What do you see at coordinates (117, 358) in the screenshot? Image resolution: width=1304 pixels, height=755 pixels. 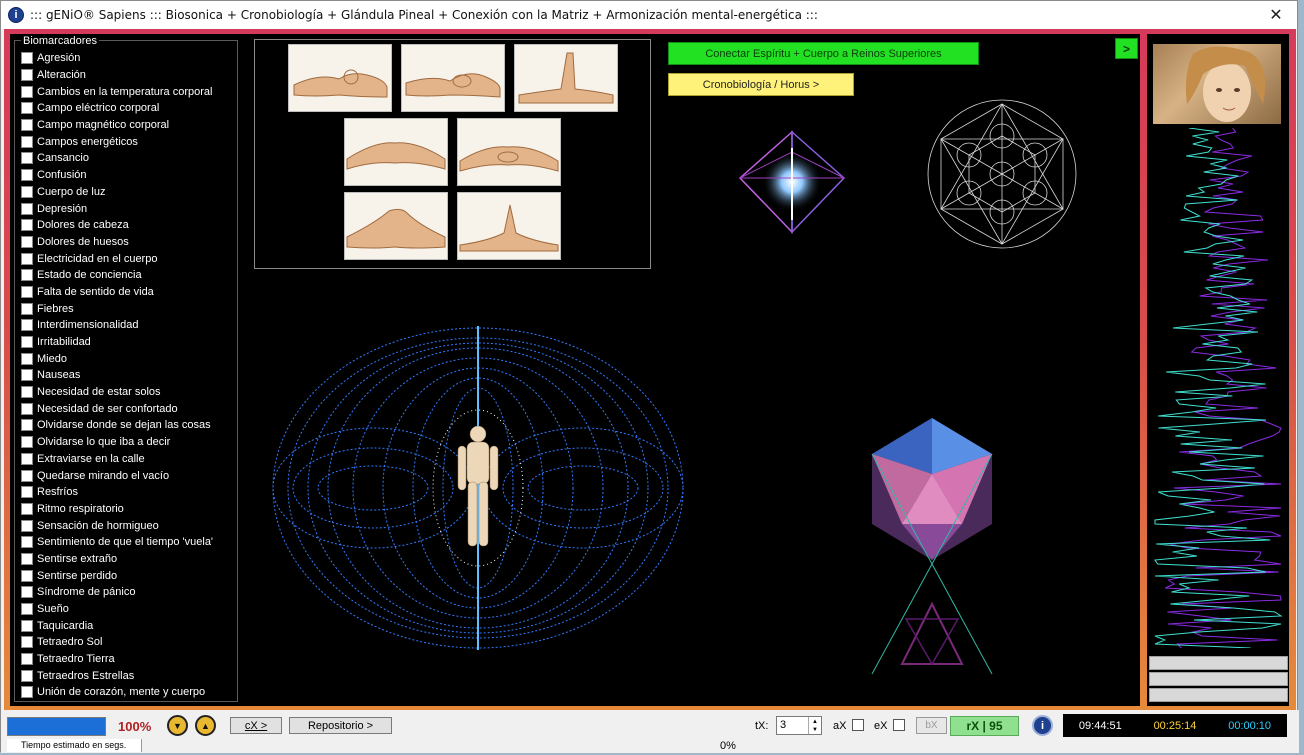 I see `biomarker-item: Miedo` at bounding box center [117, 358].